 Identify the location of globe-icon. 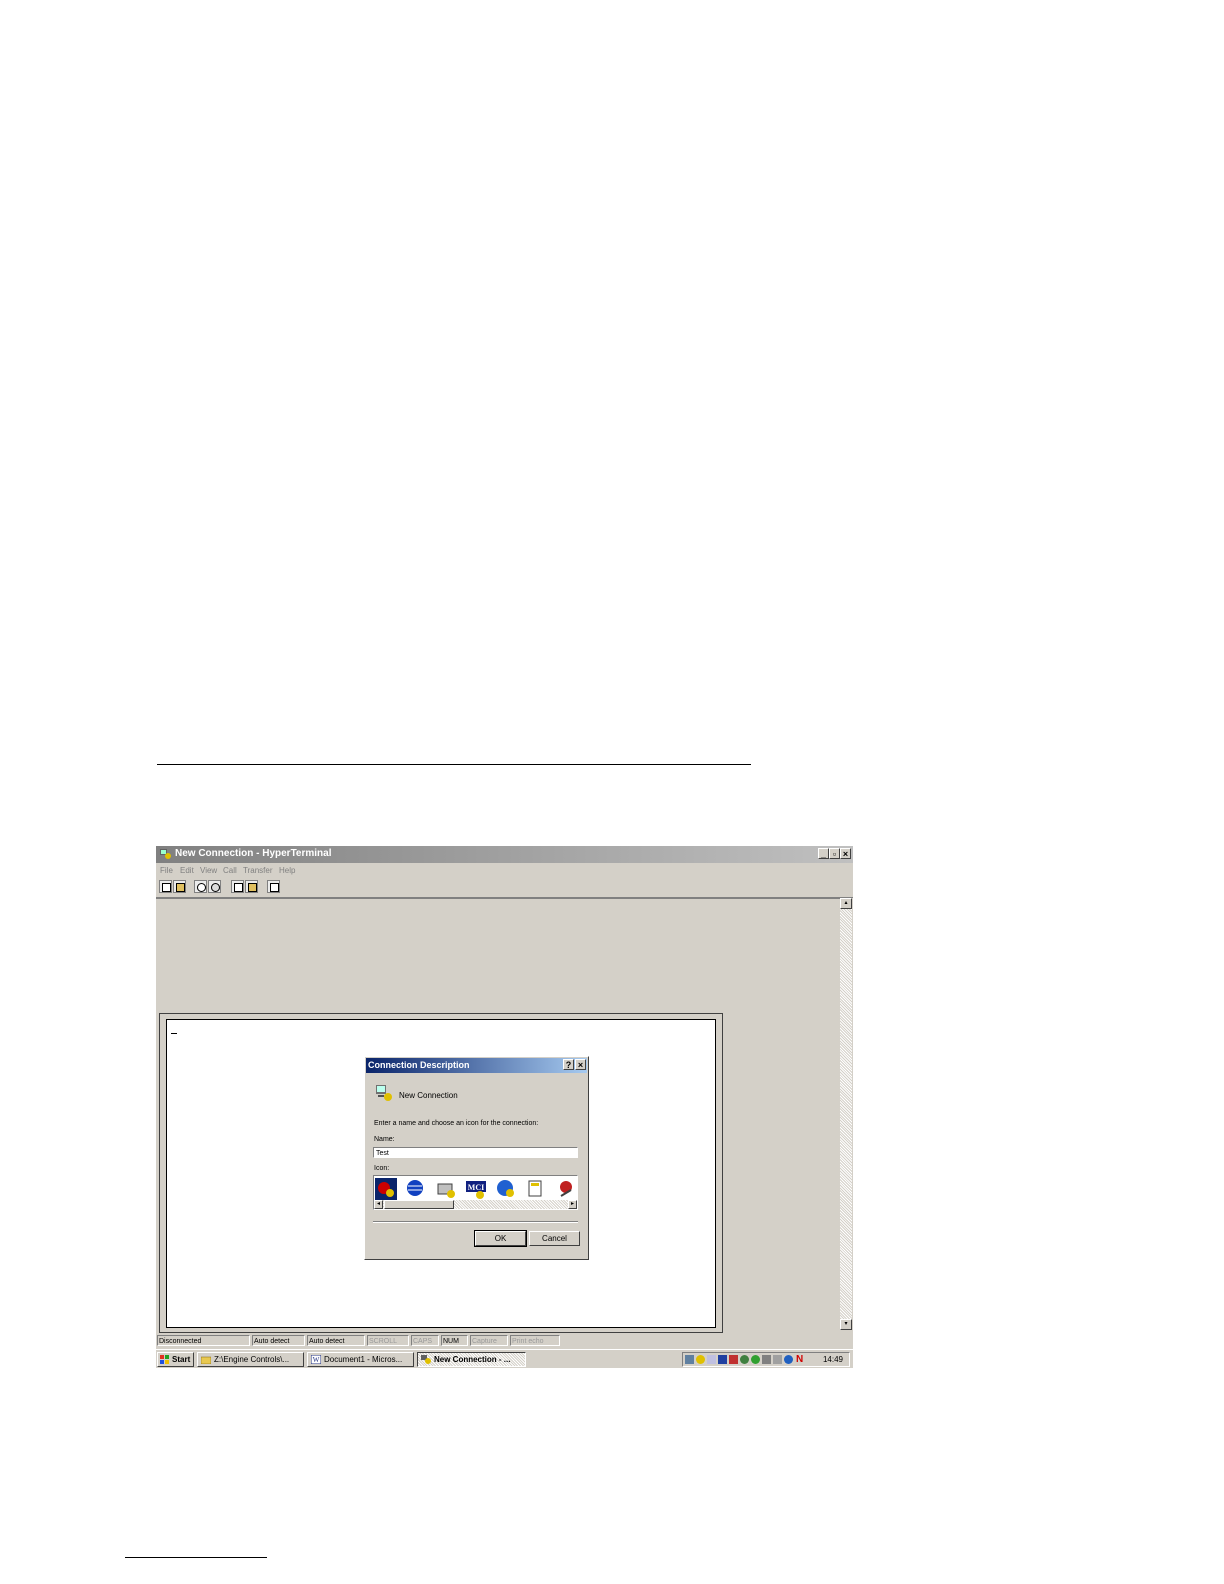
(416, 1189).